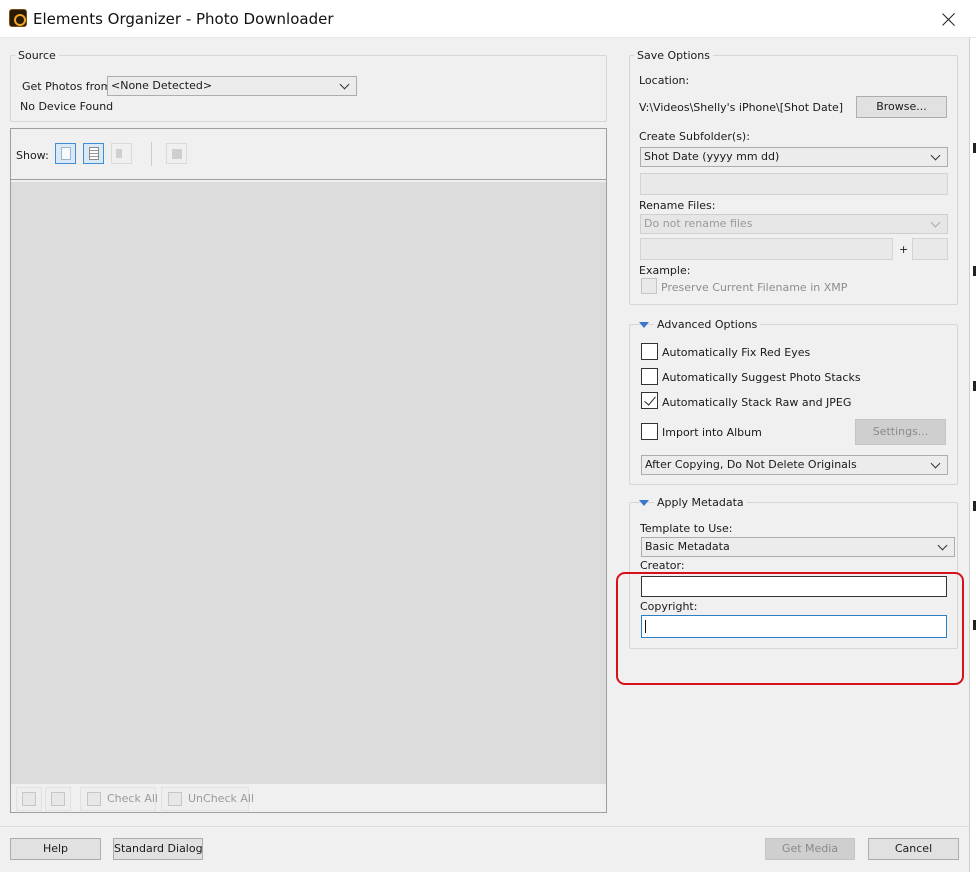  I want to click on template-label: Template to Use:, so click(686, 528).